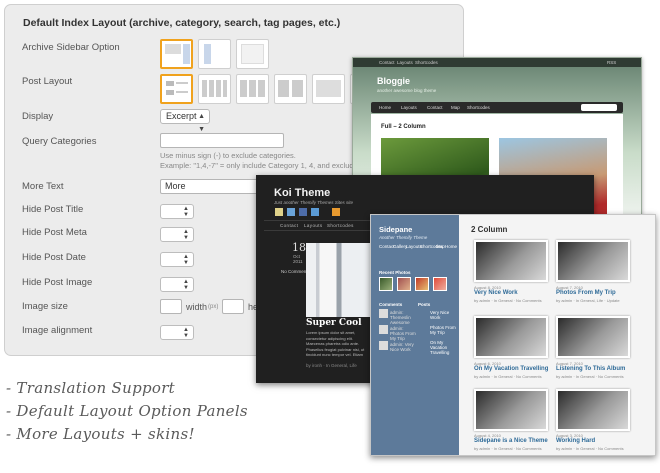 The width and height of the screenshot is (660, 473). I want to click on twitter-icon, so click(291, 212).